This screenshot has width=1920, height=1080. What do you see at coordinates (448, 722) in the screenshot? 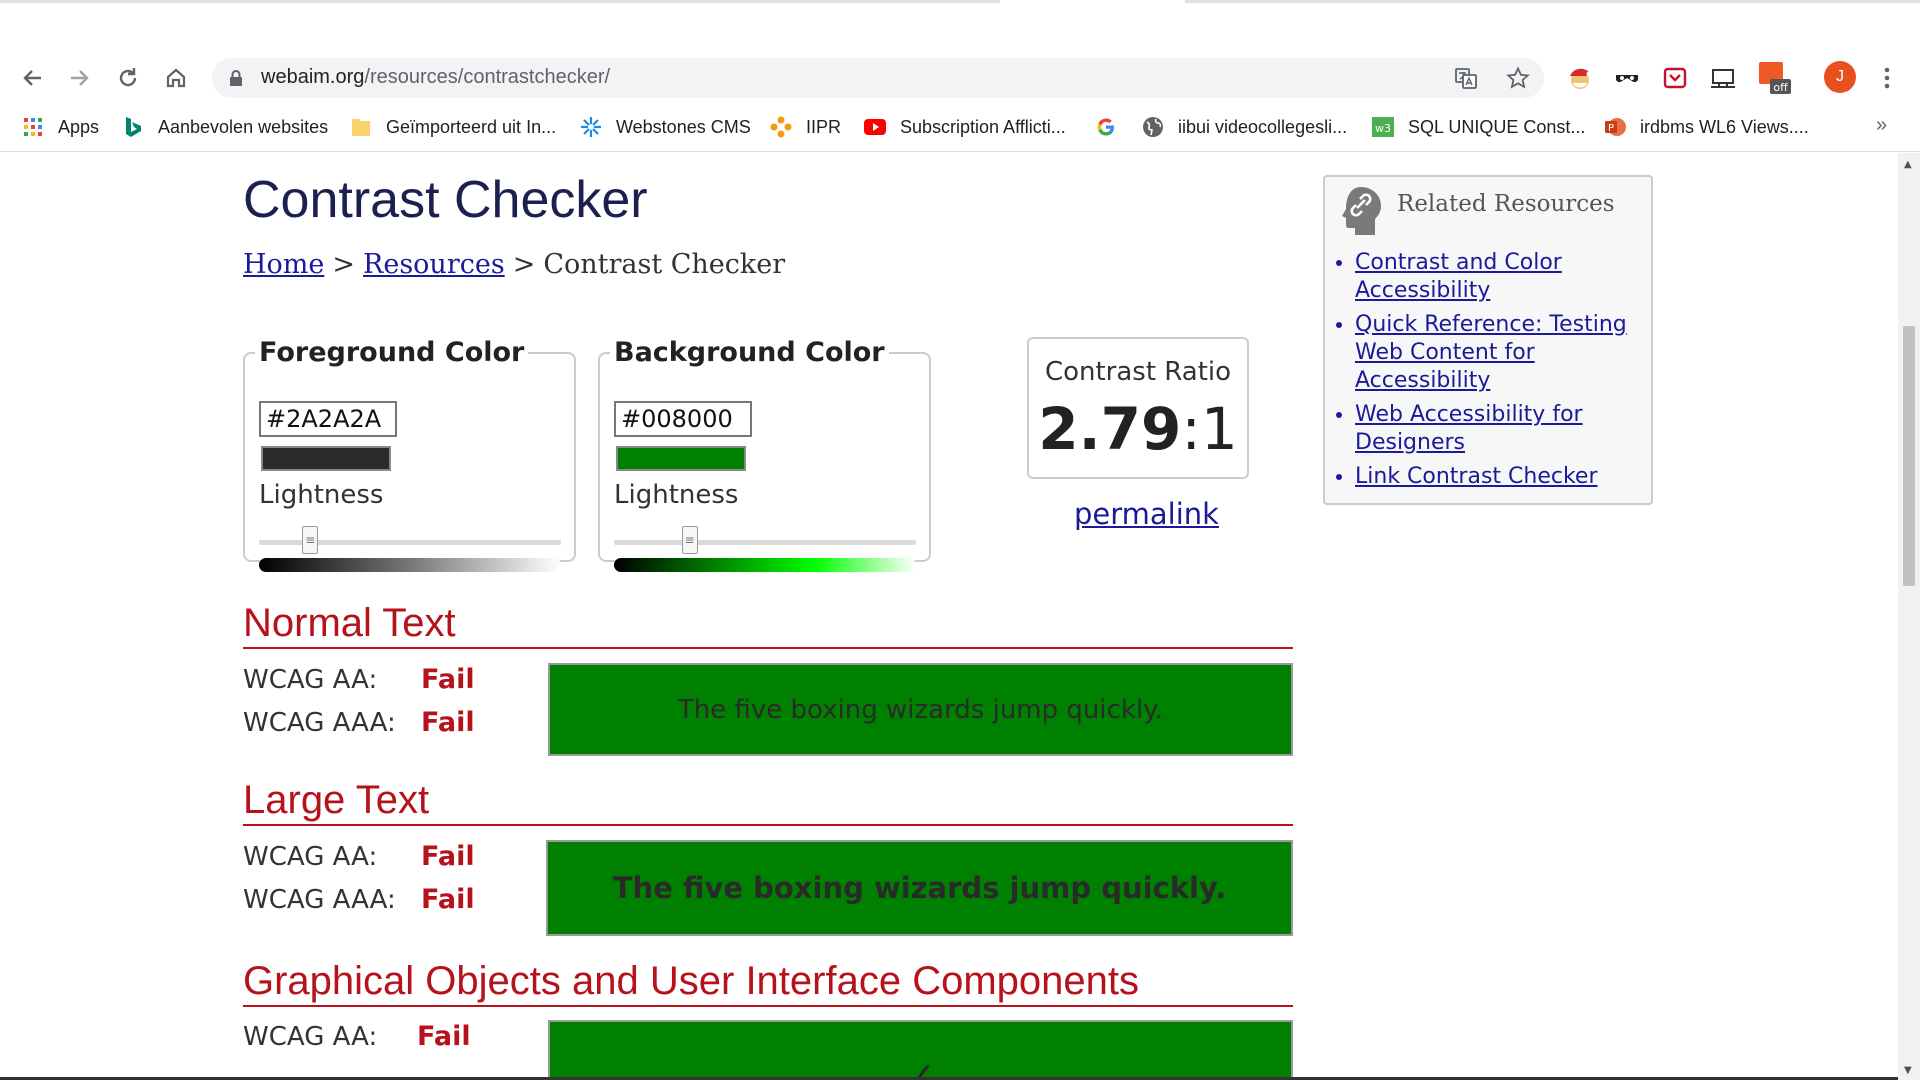
I see `normal-aaa-result: Fail` at bounding box center [448, 722].